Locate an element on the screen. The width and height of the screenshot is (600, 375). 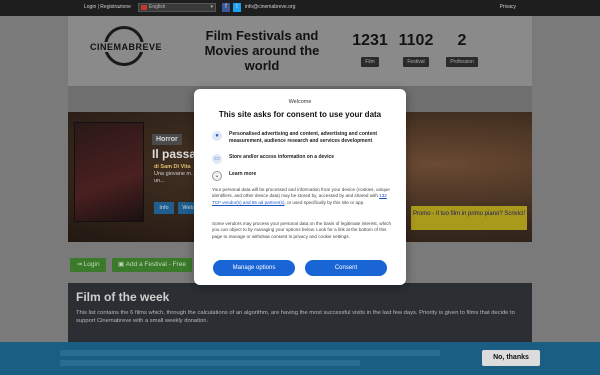
cinemabreve-logo: CINEMABREVE is located at coordinates (126, 50).